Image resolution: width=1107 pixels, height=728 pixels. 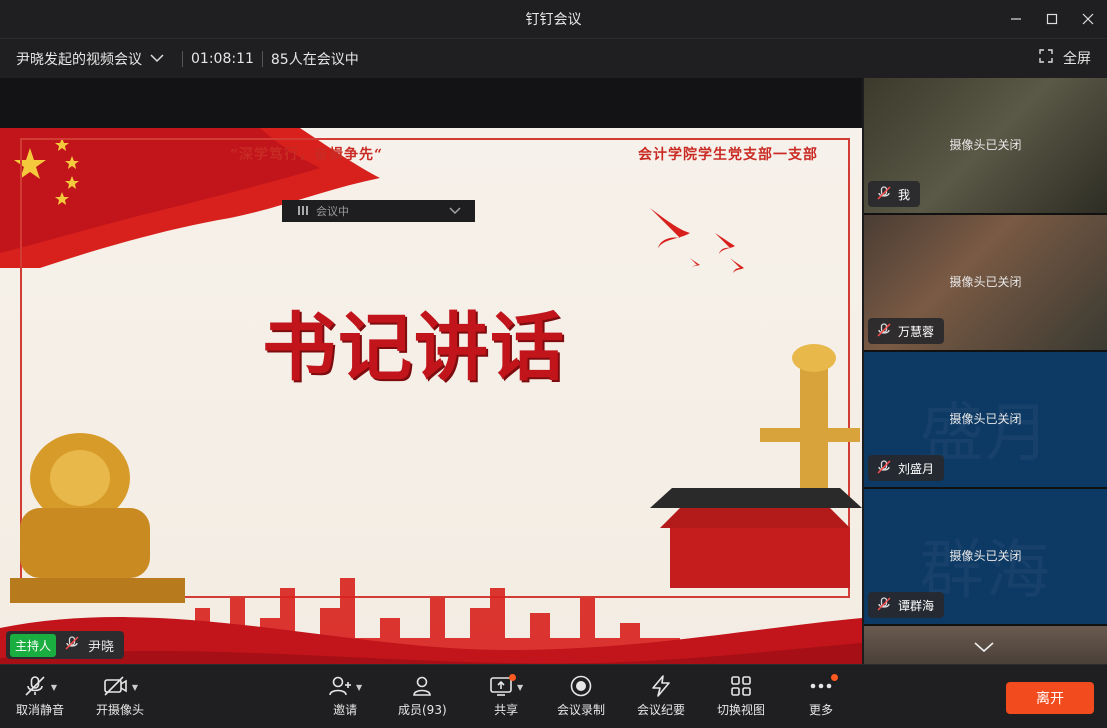 I want to click on maximize-icon, so click(x=1052, y=19).